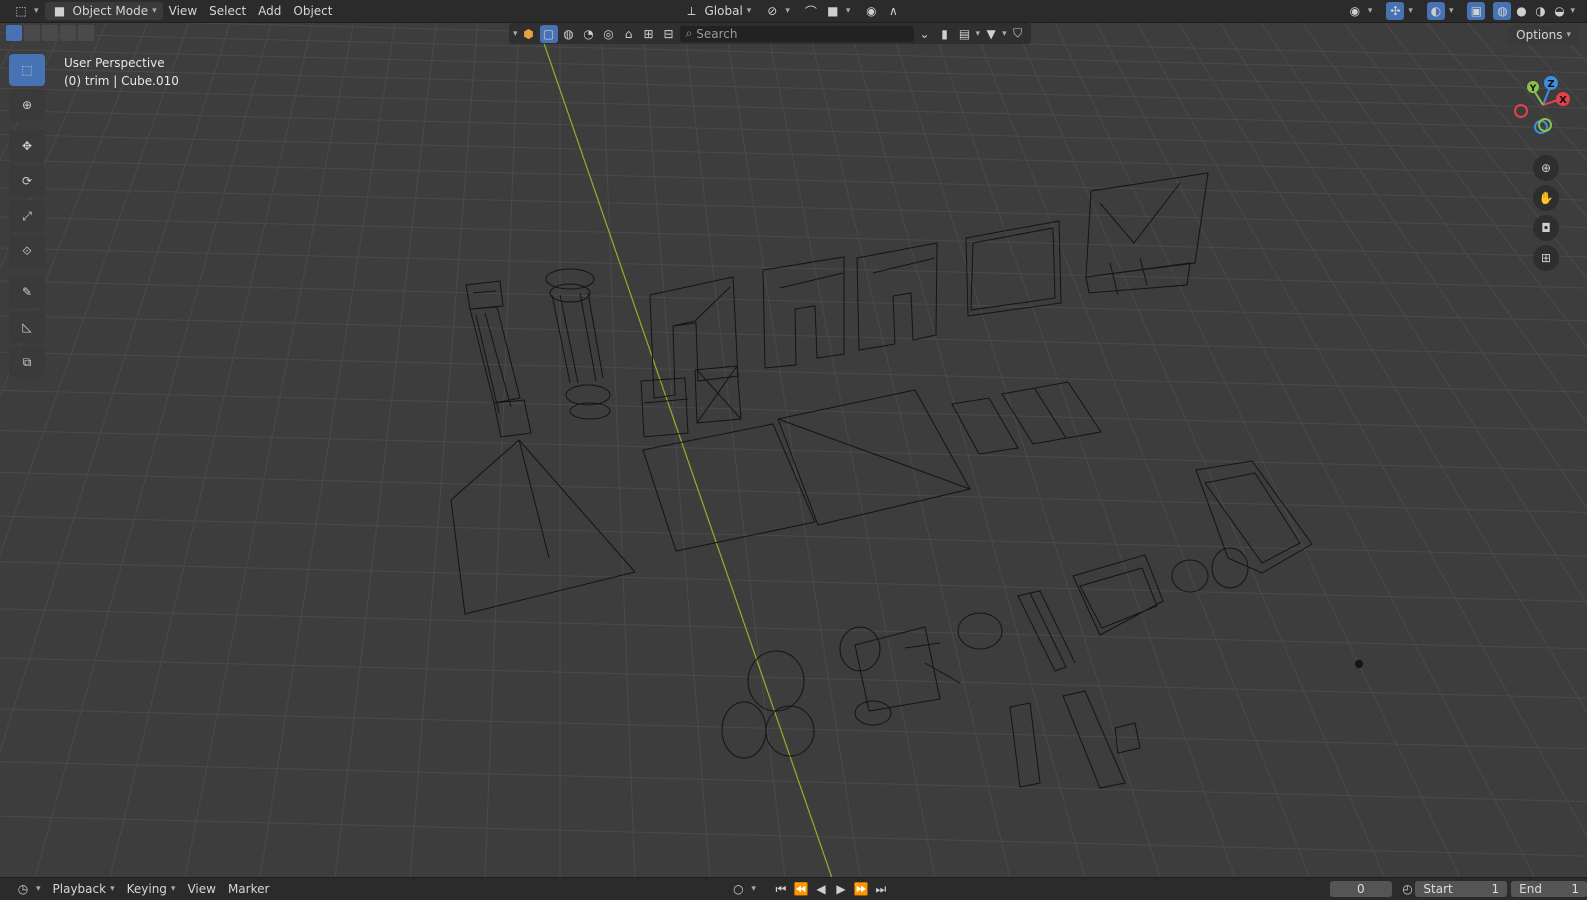  What do you see at coordinates (1575, 889) in the screenshot?
I see `end-value: 1` at bounding box center [1575, 889].